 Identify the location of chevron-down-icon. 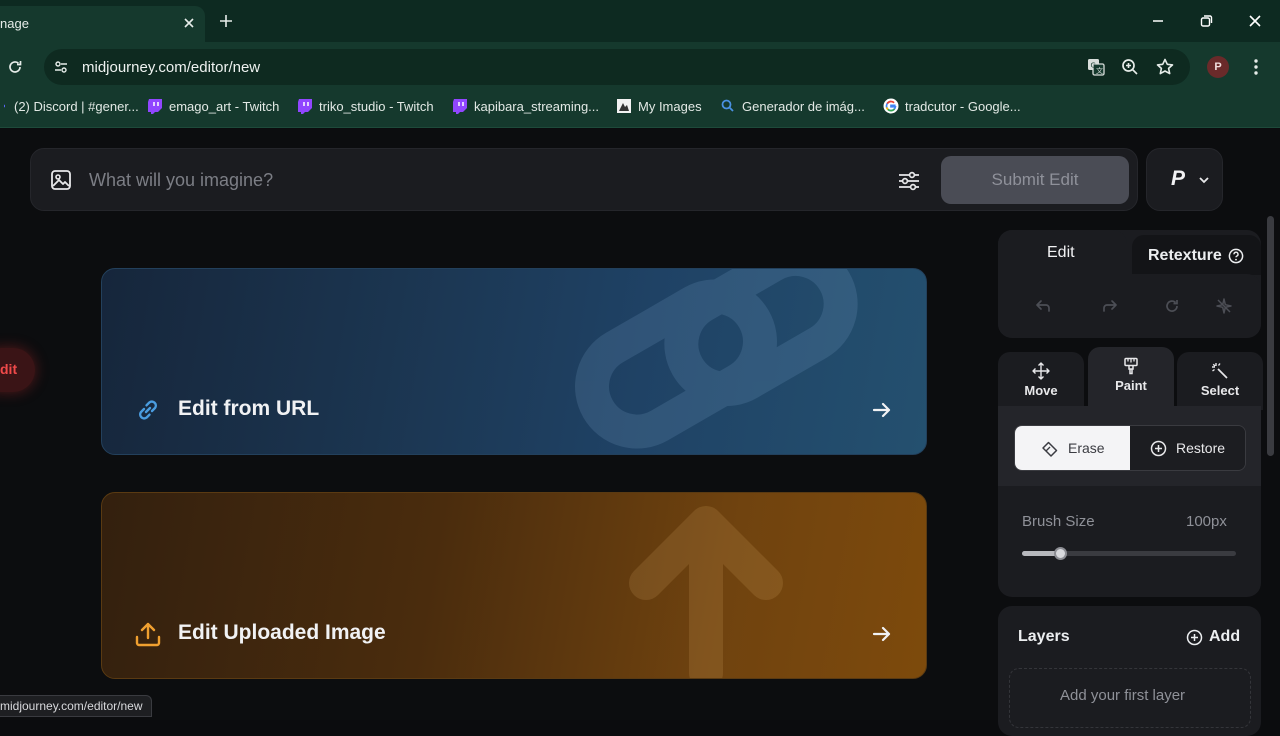
(1204, 180).